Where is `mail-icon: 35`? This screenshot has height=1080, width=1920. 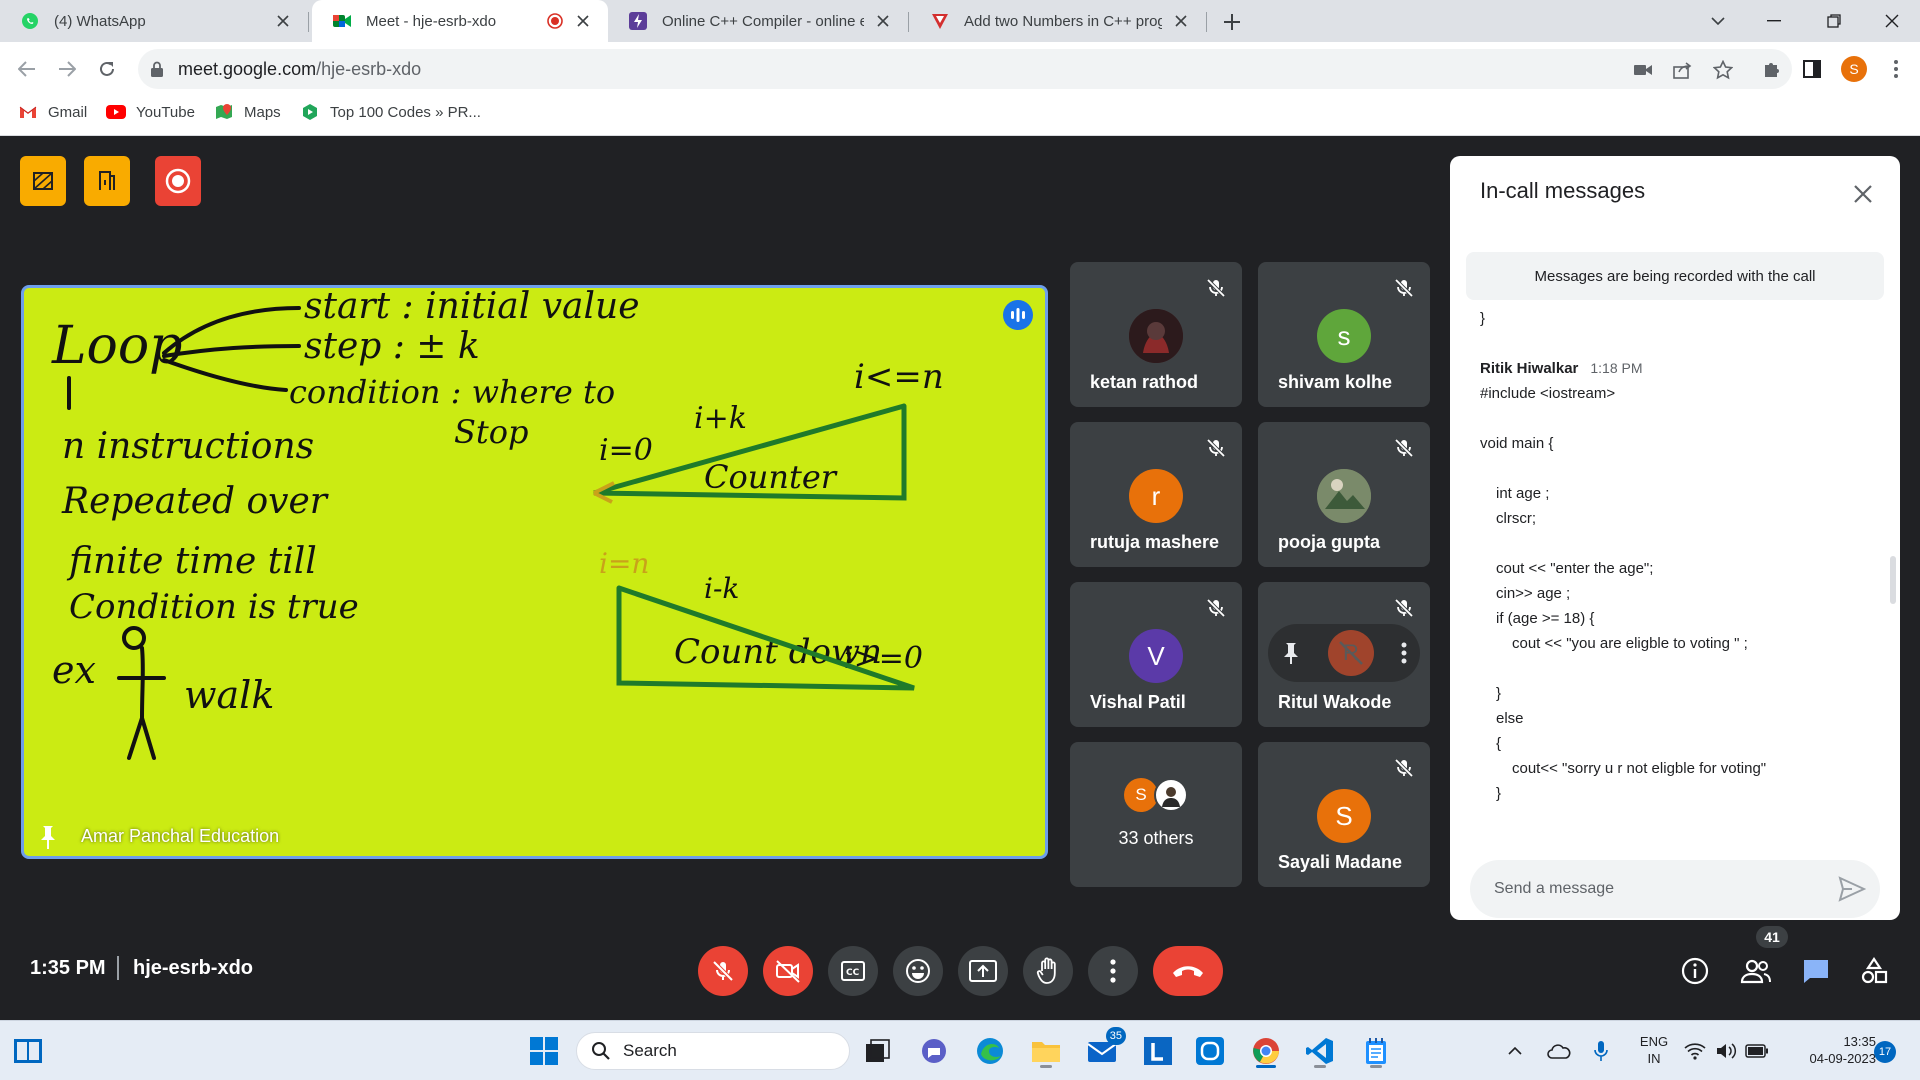
mail-icon: 35 is located at coordinates (1104, 1049).